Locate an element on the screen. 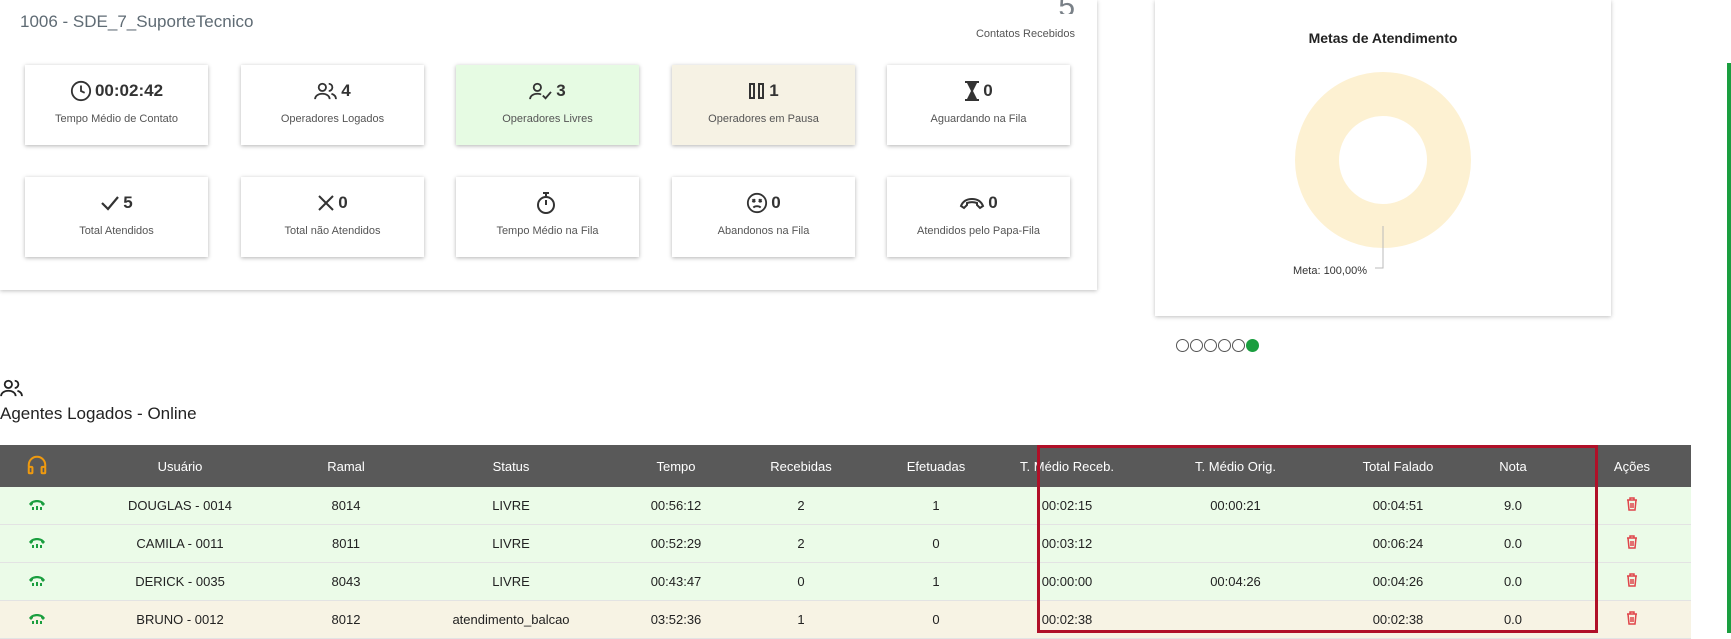 This screenshot has height=639, width=1731. cell-efetuadas: 0 is located at coordinates (936, 543).